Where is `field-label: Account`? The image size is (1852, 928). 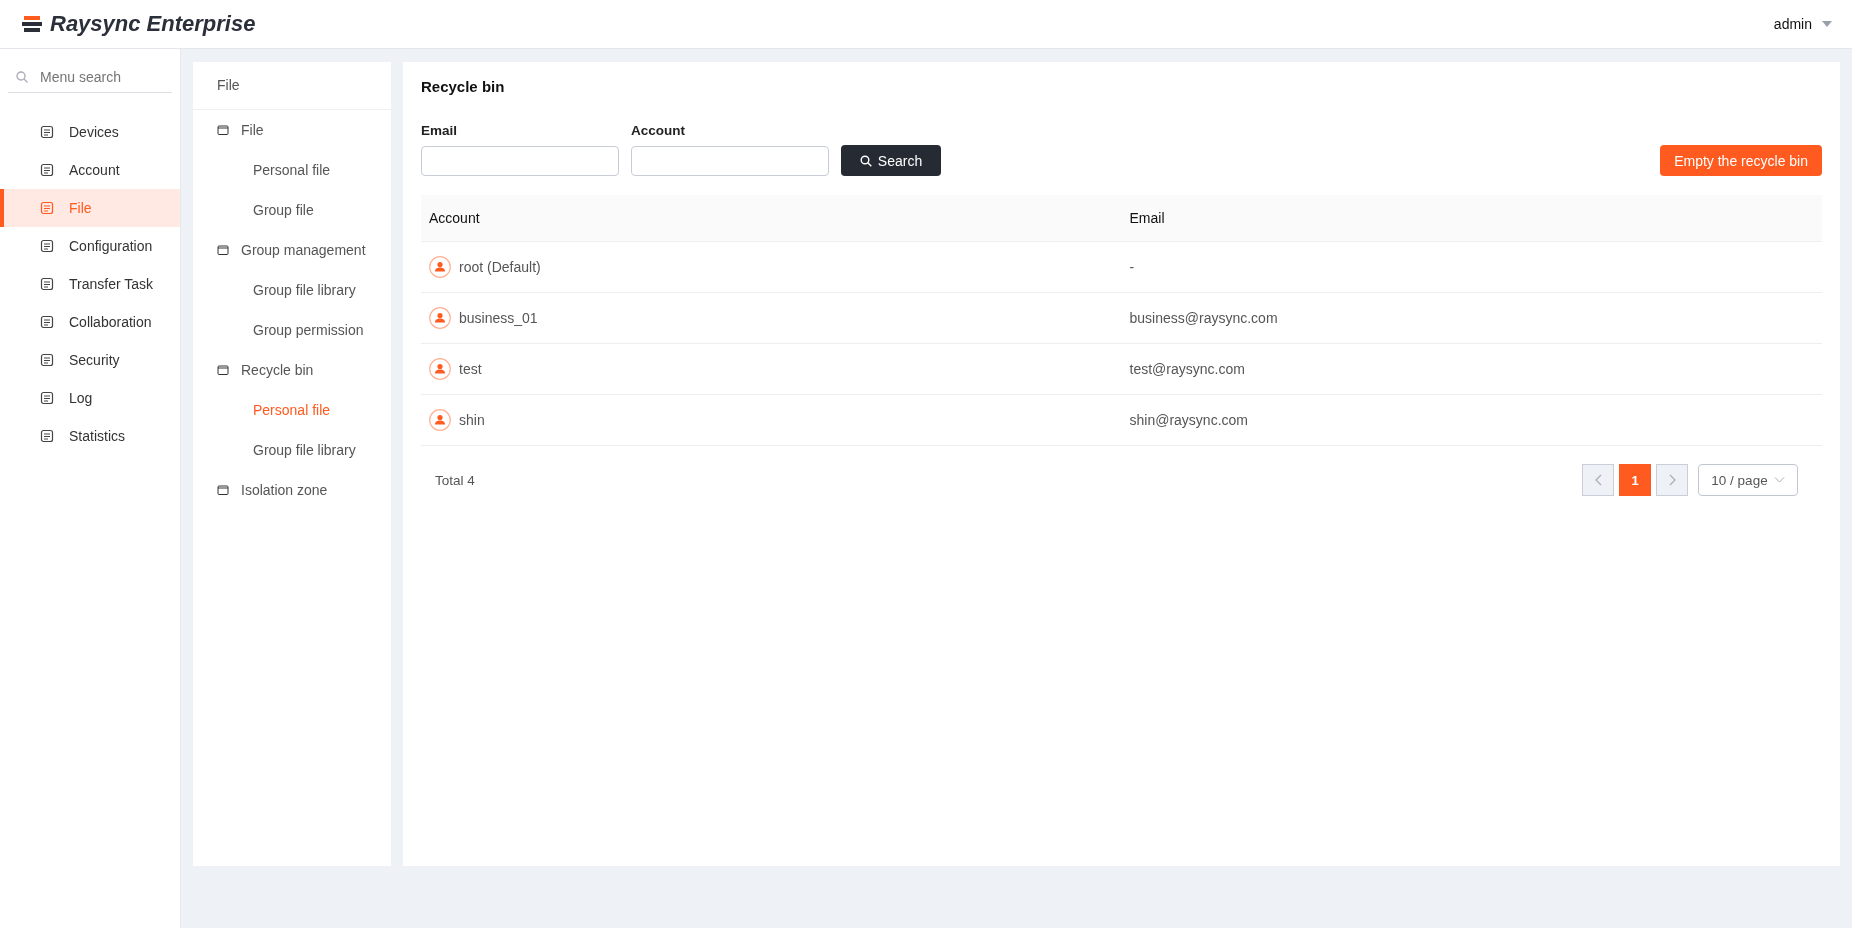 field-label: Account is located at coordinates (658, 130).